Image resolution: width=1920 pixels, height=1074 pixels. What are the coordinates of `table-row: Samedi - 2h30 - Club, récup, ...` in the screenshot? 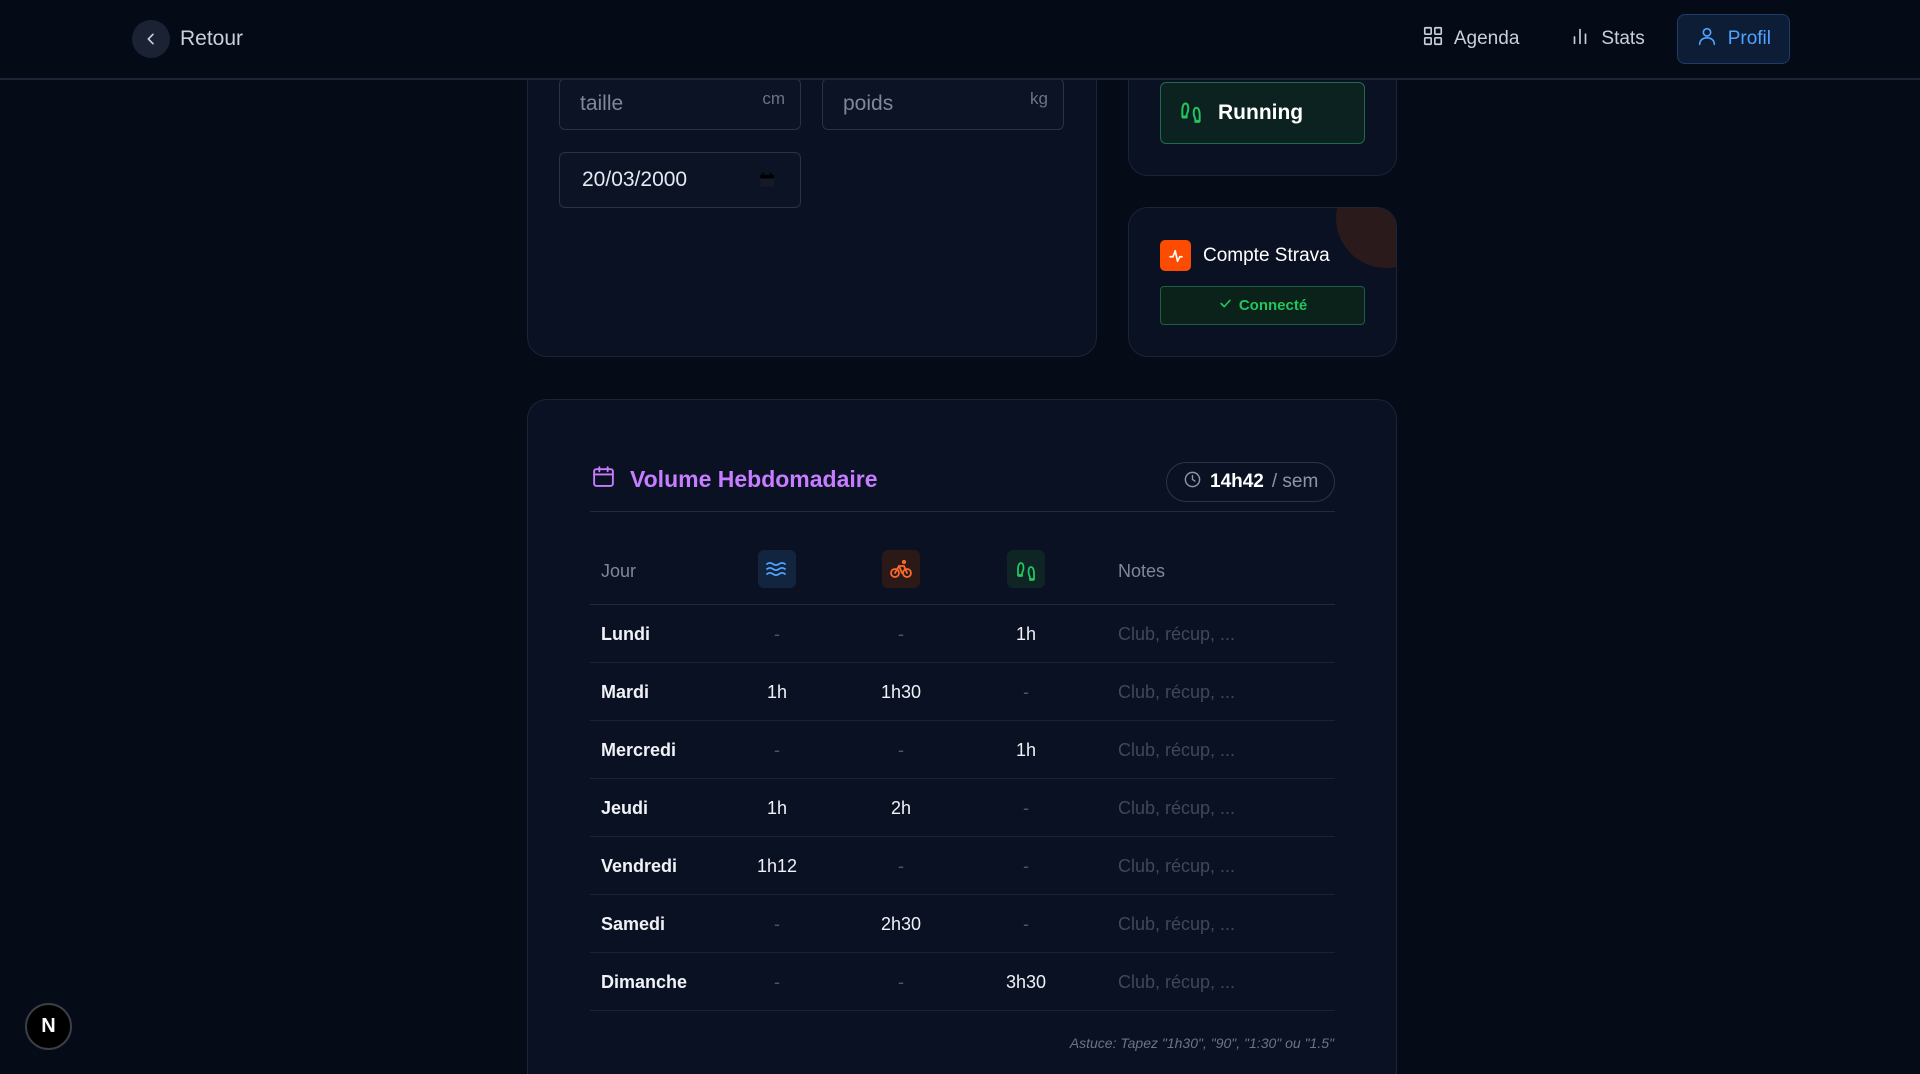 It's located at (962, 924).